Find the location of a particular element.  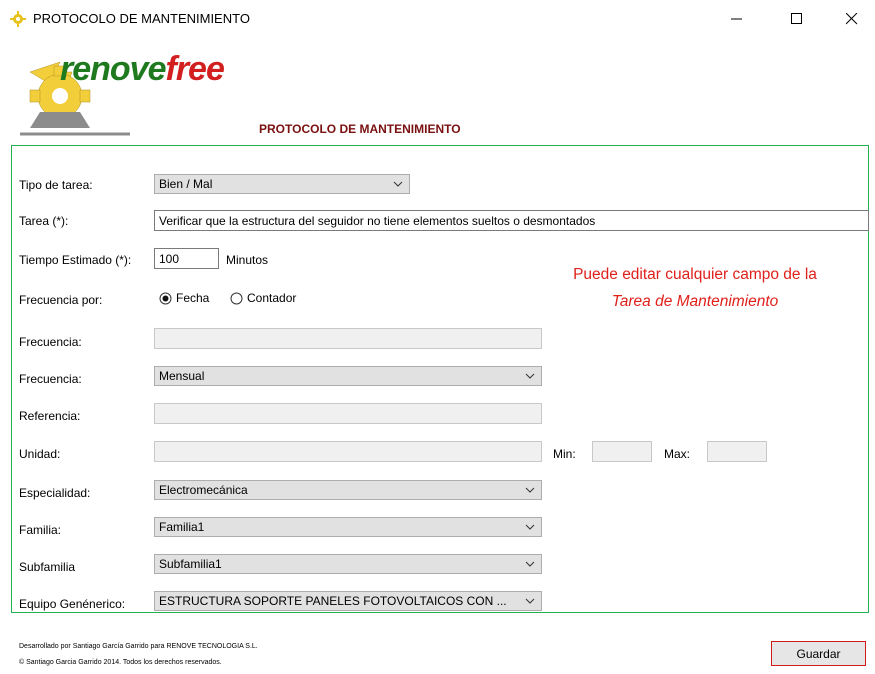

minimize-button is located at coordinates (737, 19).